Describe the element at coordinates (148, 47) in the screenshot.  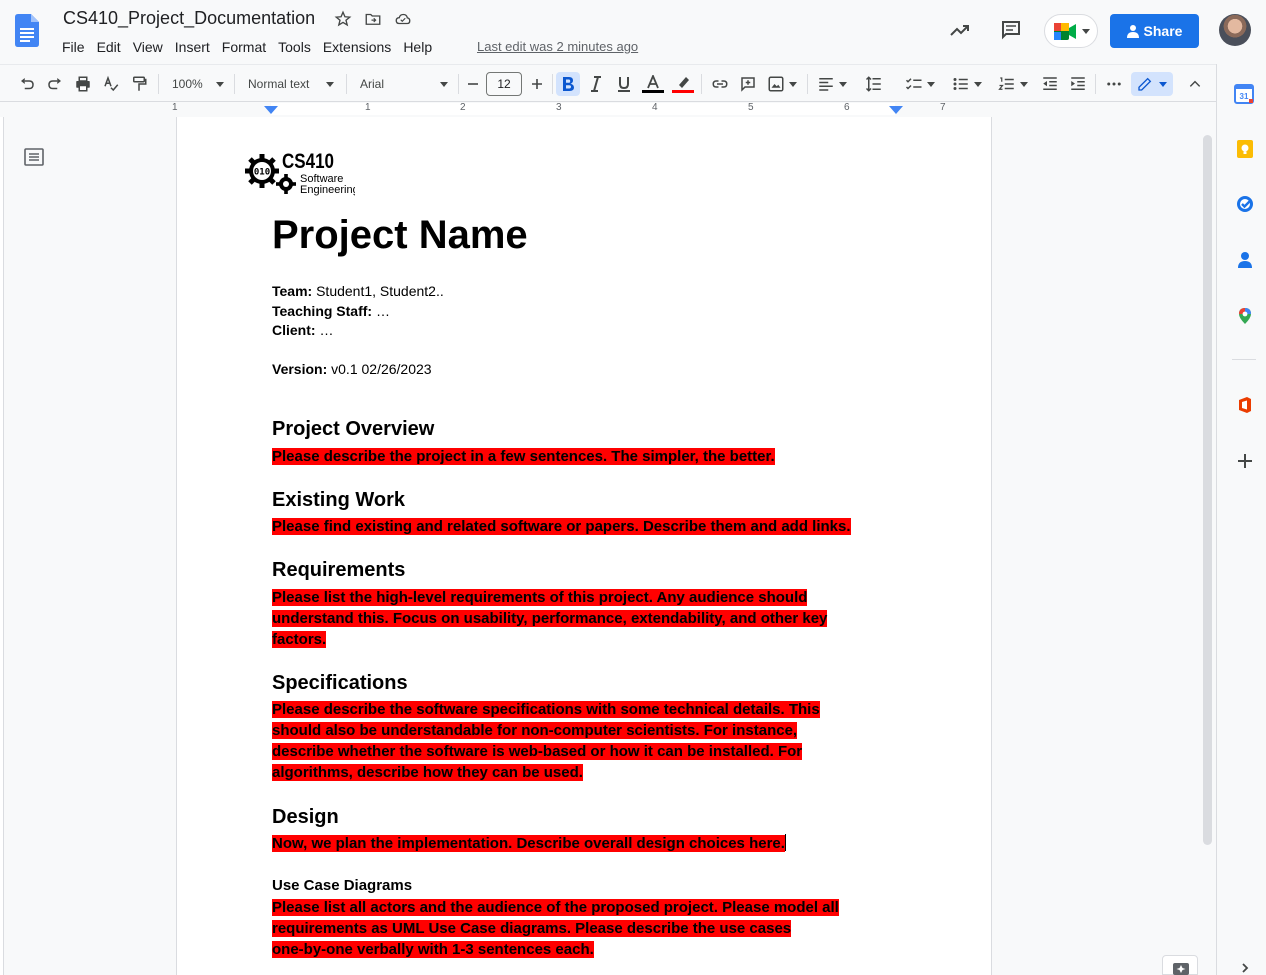
I see `menu-view: View` at that location.